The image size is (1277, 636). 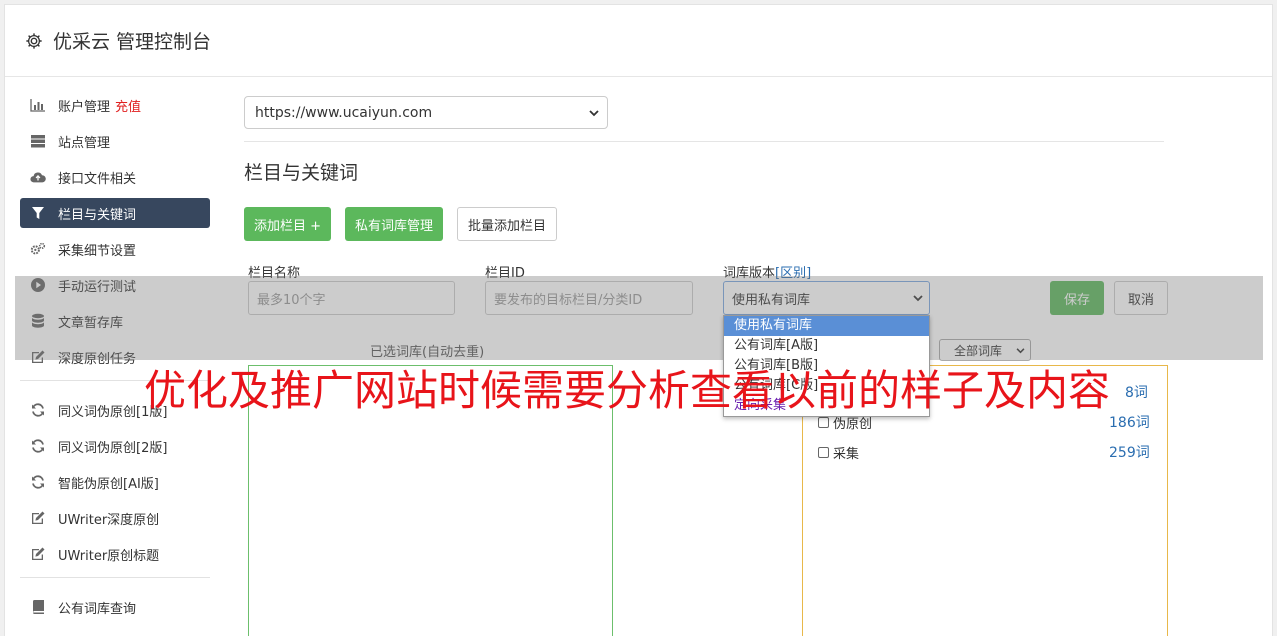 I want to click on private-dict-button: 私有词库管理, so click(x=394, y=224).